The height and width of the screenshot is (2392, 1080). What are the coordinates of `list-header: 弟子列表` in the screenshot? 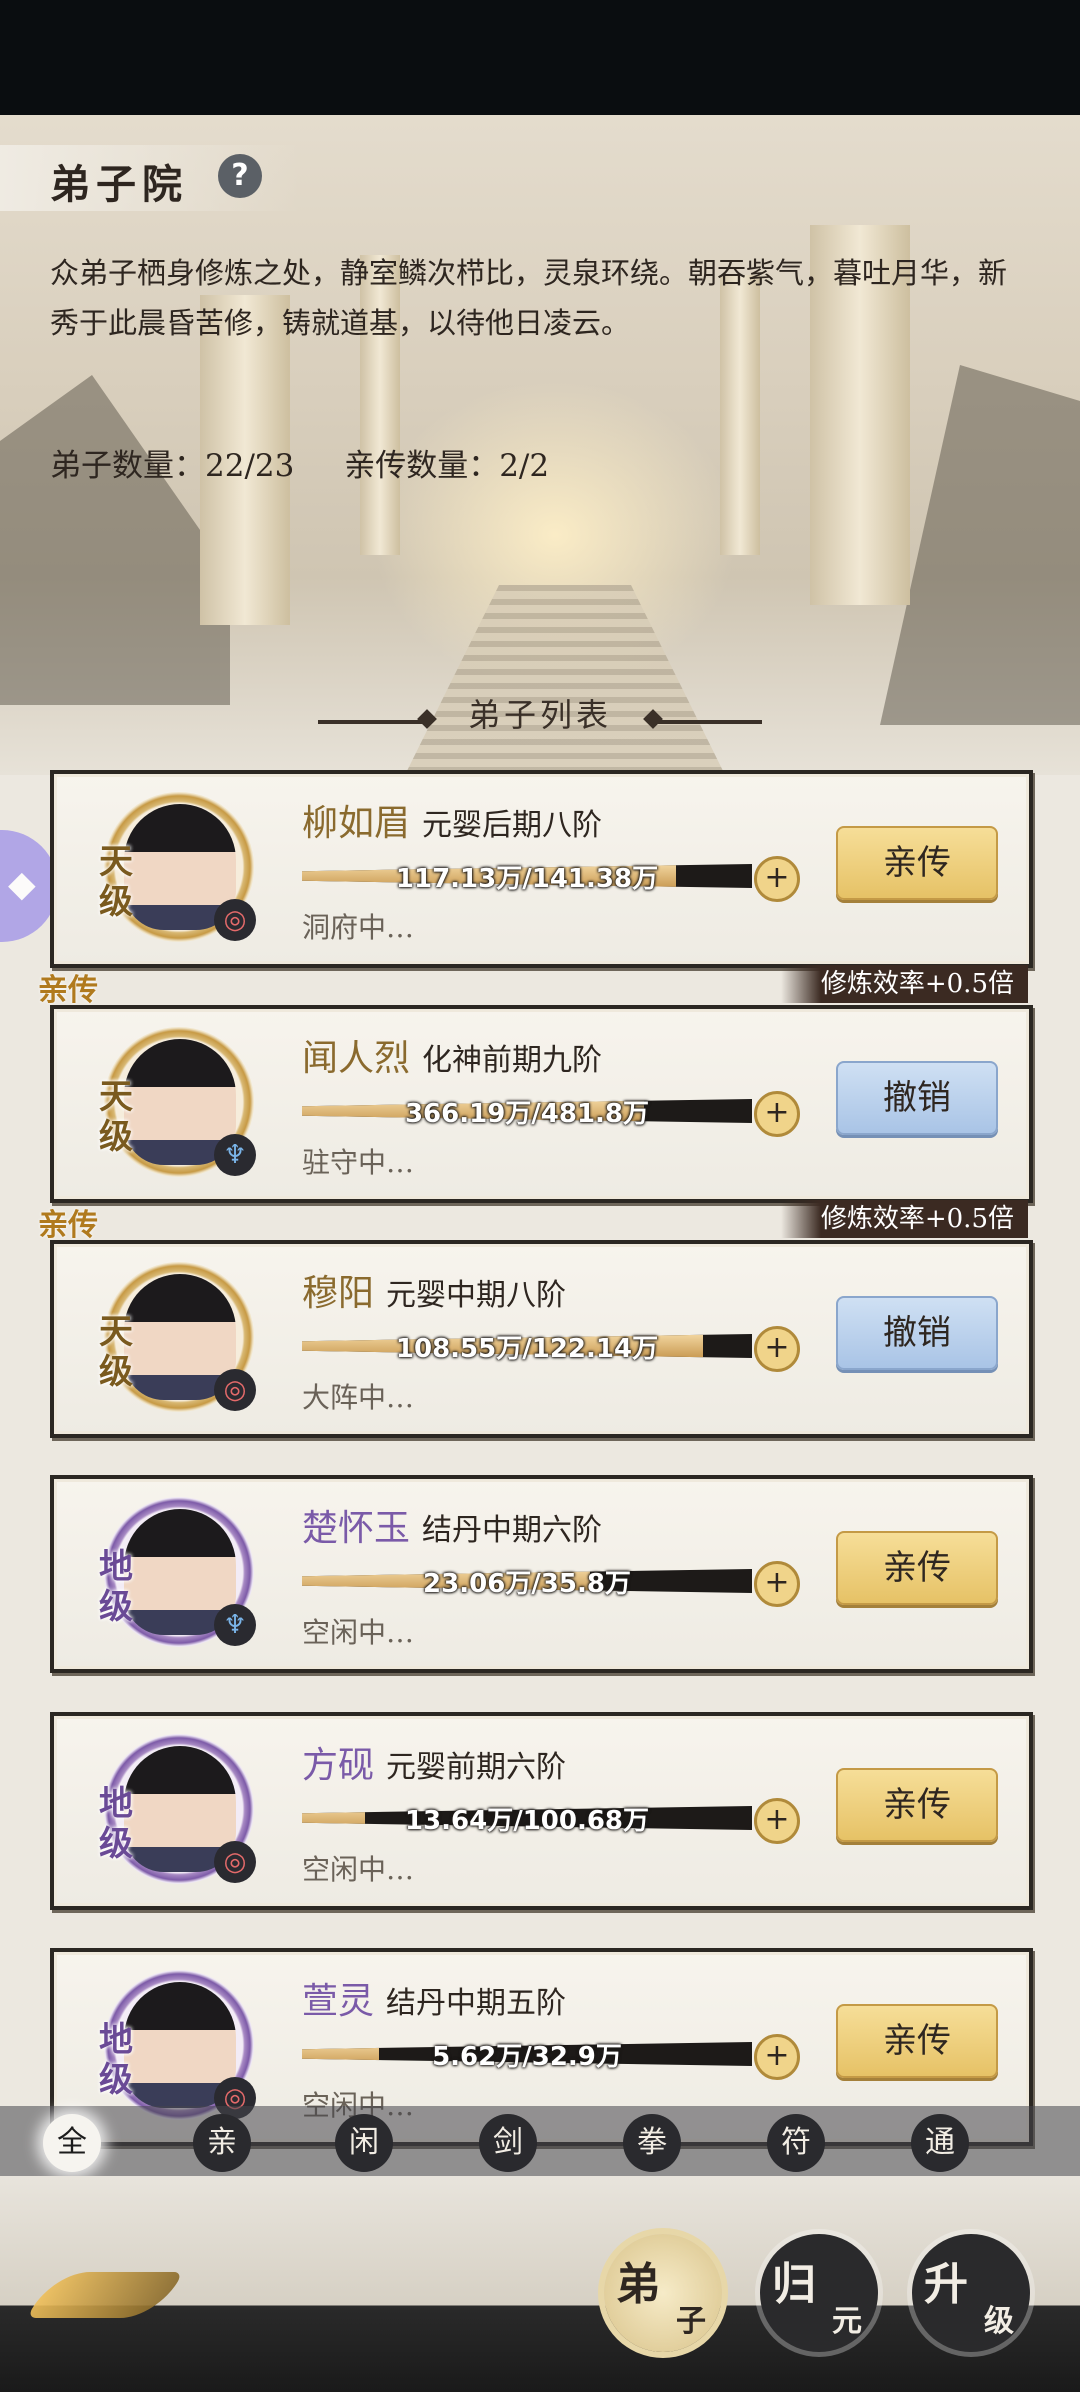 It's located at (540, 712).